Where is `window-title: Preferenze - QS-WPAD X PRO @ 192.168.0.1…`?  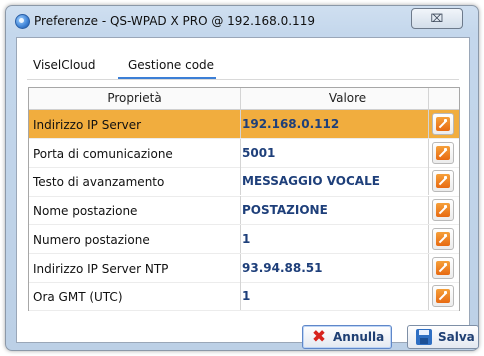 window-title: Preferenze - QS-WPAD X PRO @ 192.168.0.1… is located at coordinates (174, 21).